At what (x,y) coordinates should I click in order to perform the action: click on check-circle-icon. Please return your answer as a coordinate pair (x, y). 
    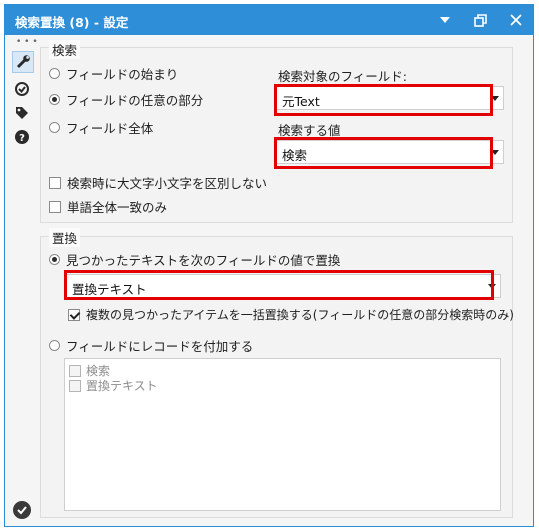
    Looking at the image, I should click on (22, 510).